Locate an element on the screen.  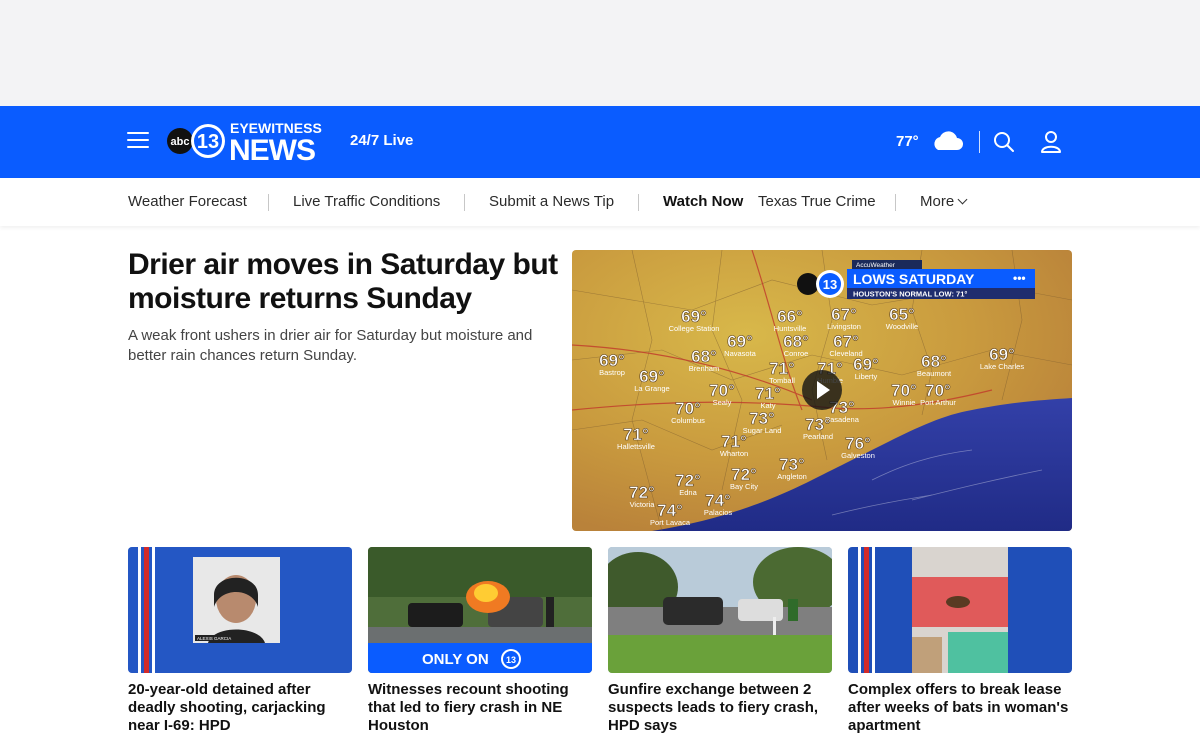
city-name: Sugar Land is located at coordinates (762, 430).